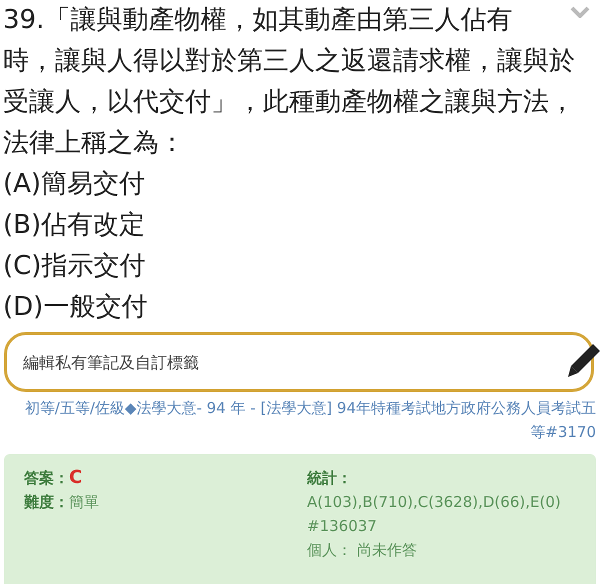  I want to click on difficulty-label: 難度：, so click(46, 502).